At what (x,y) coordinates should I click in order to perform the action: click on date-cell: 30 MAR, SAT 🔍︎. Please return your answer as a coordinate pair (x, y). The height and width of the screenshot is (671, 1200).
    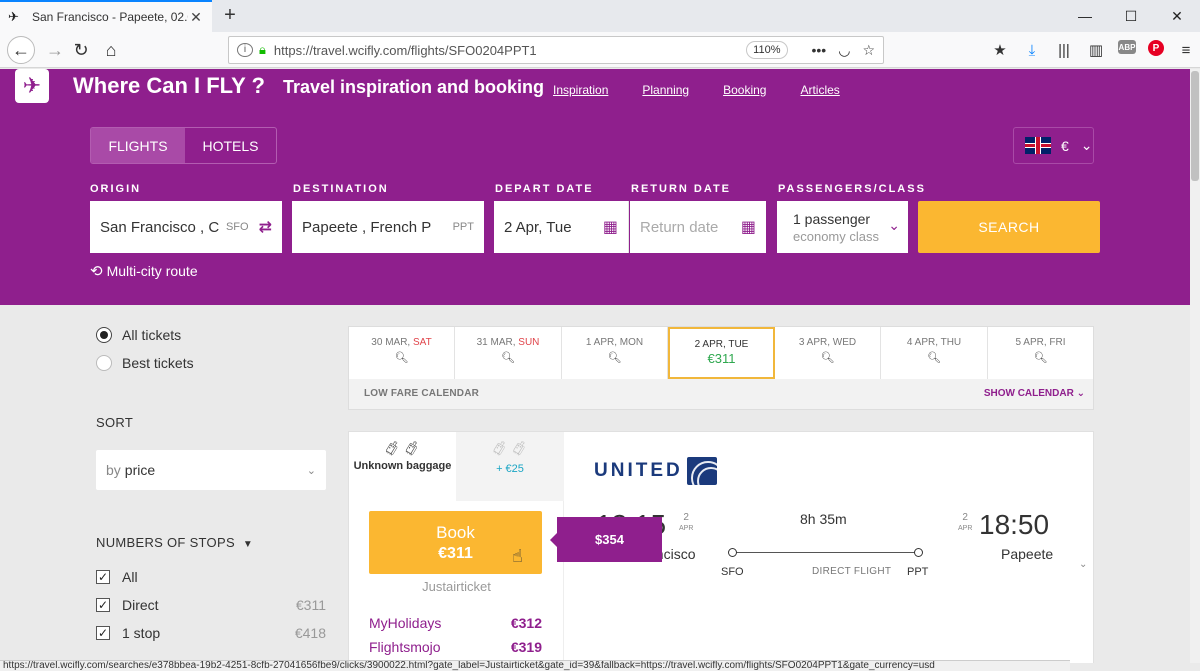
    Looking at the image, I should click on (402, 353).